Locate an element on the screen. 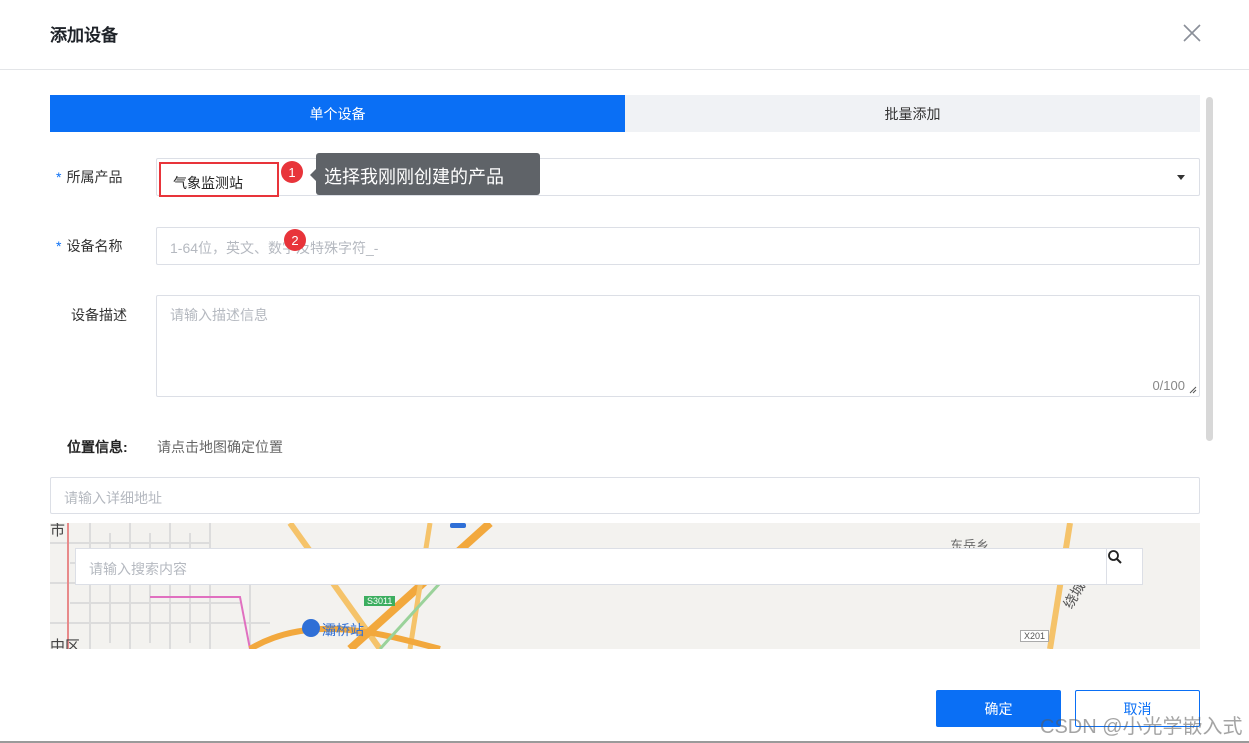 This screenshot has height=743, width=1249. device-name-placeholder: 1-64位，英文、数字及特殊字符_- is located at coordinates (274, 248).